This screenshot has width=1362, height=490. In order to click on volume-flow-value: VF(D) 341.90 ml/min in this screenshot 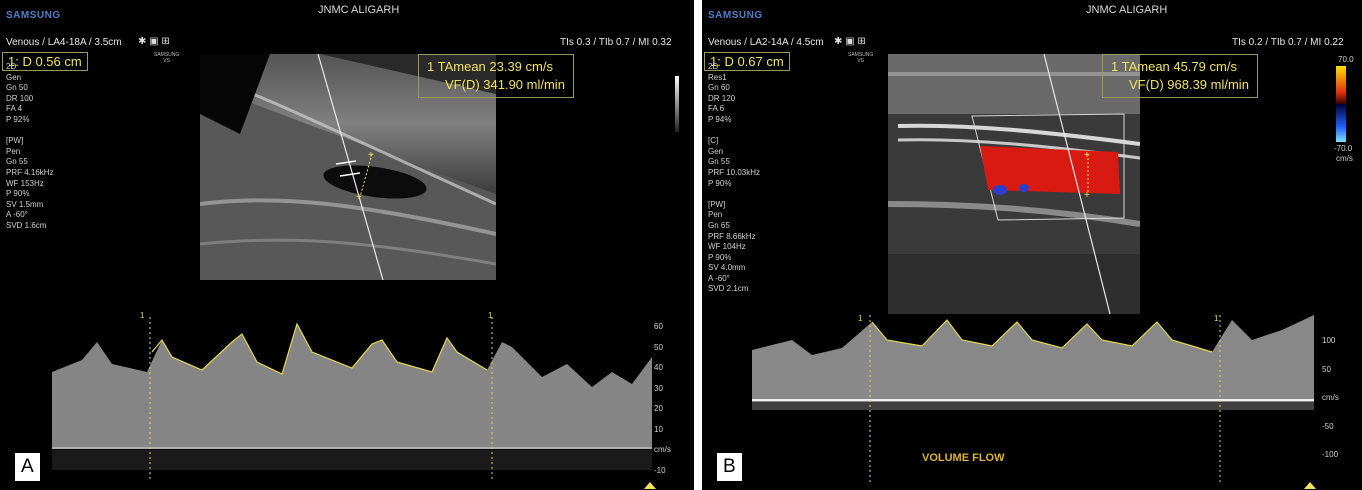, I will do `click(505, 84)`.